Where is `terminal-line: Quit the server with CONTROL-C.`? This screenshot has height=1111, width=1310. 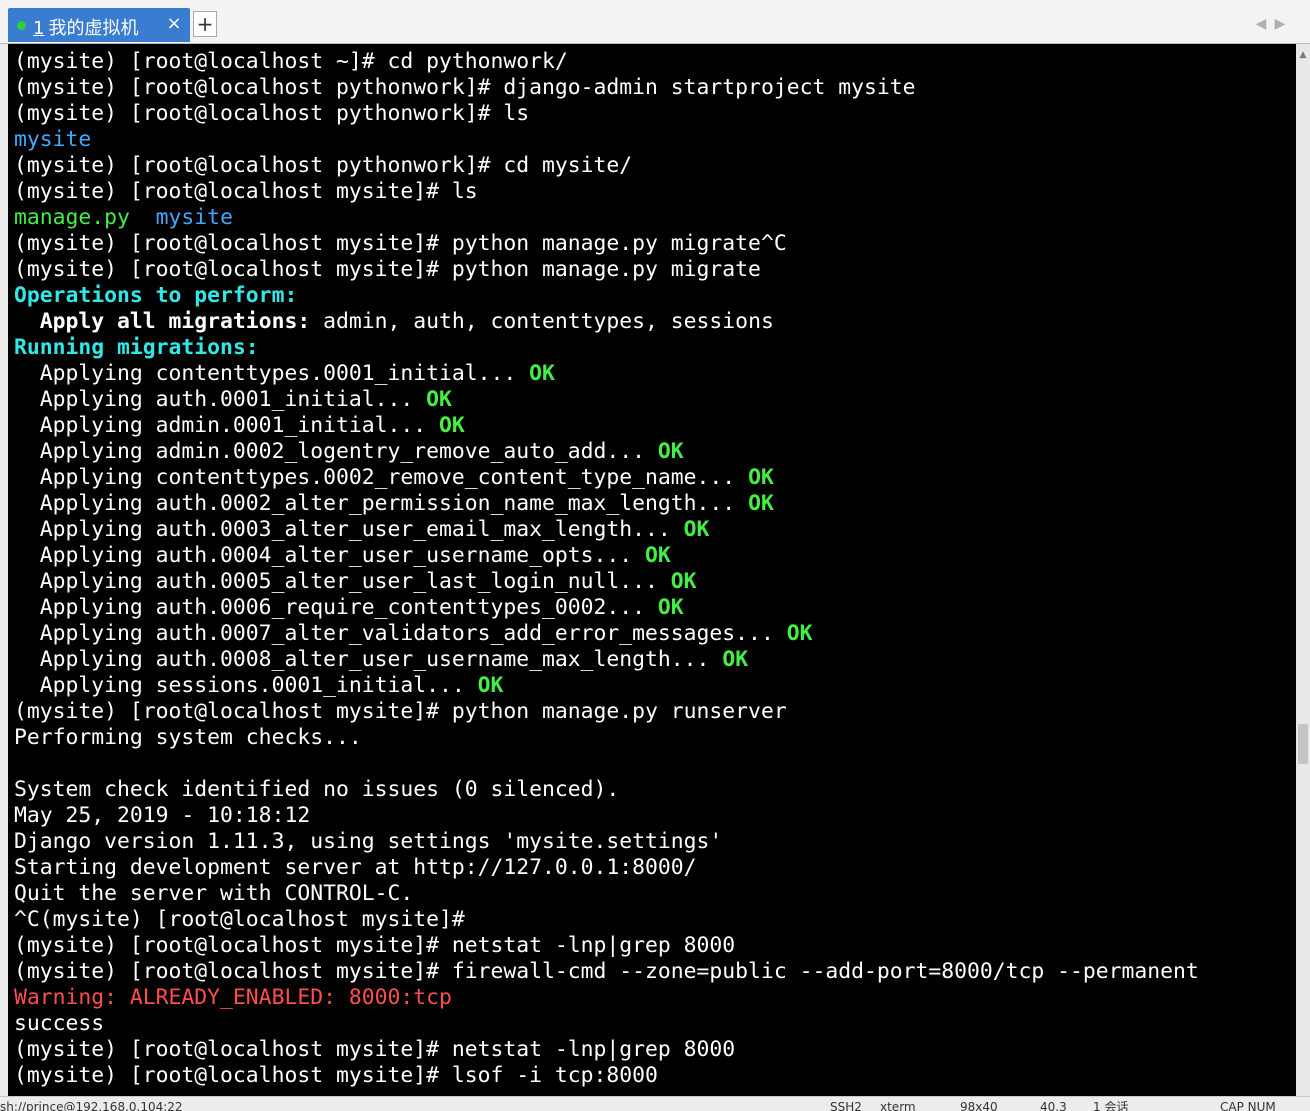 terminal-line: Quit the server with CONTROL-C. is located at coordinates (655, 894).